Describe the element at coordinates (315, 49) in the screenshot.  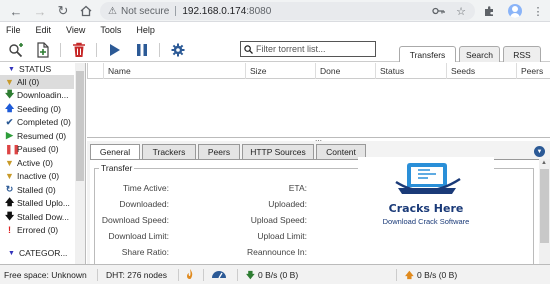
I see `filter-input` at that location.